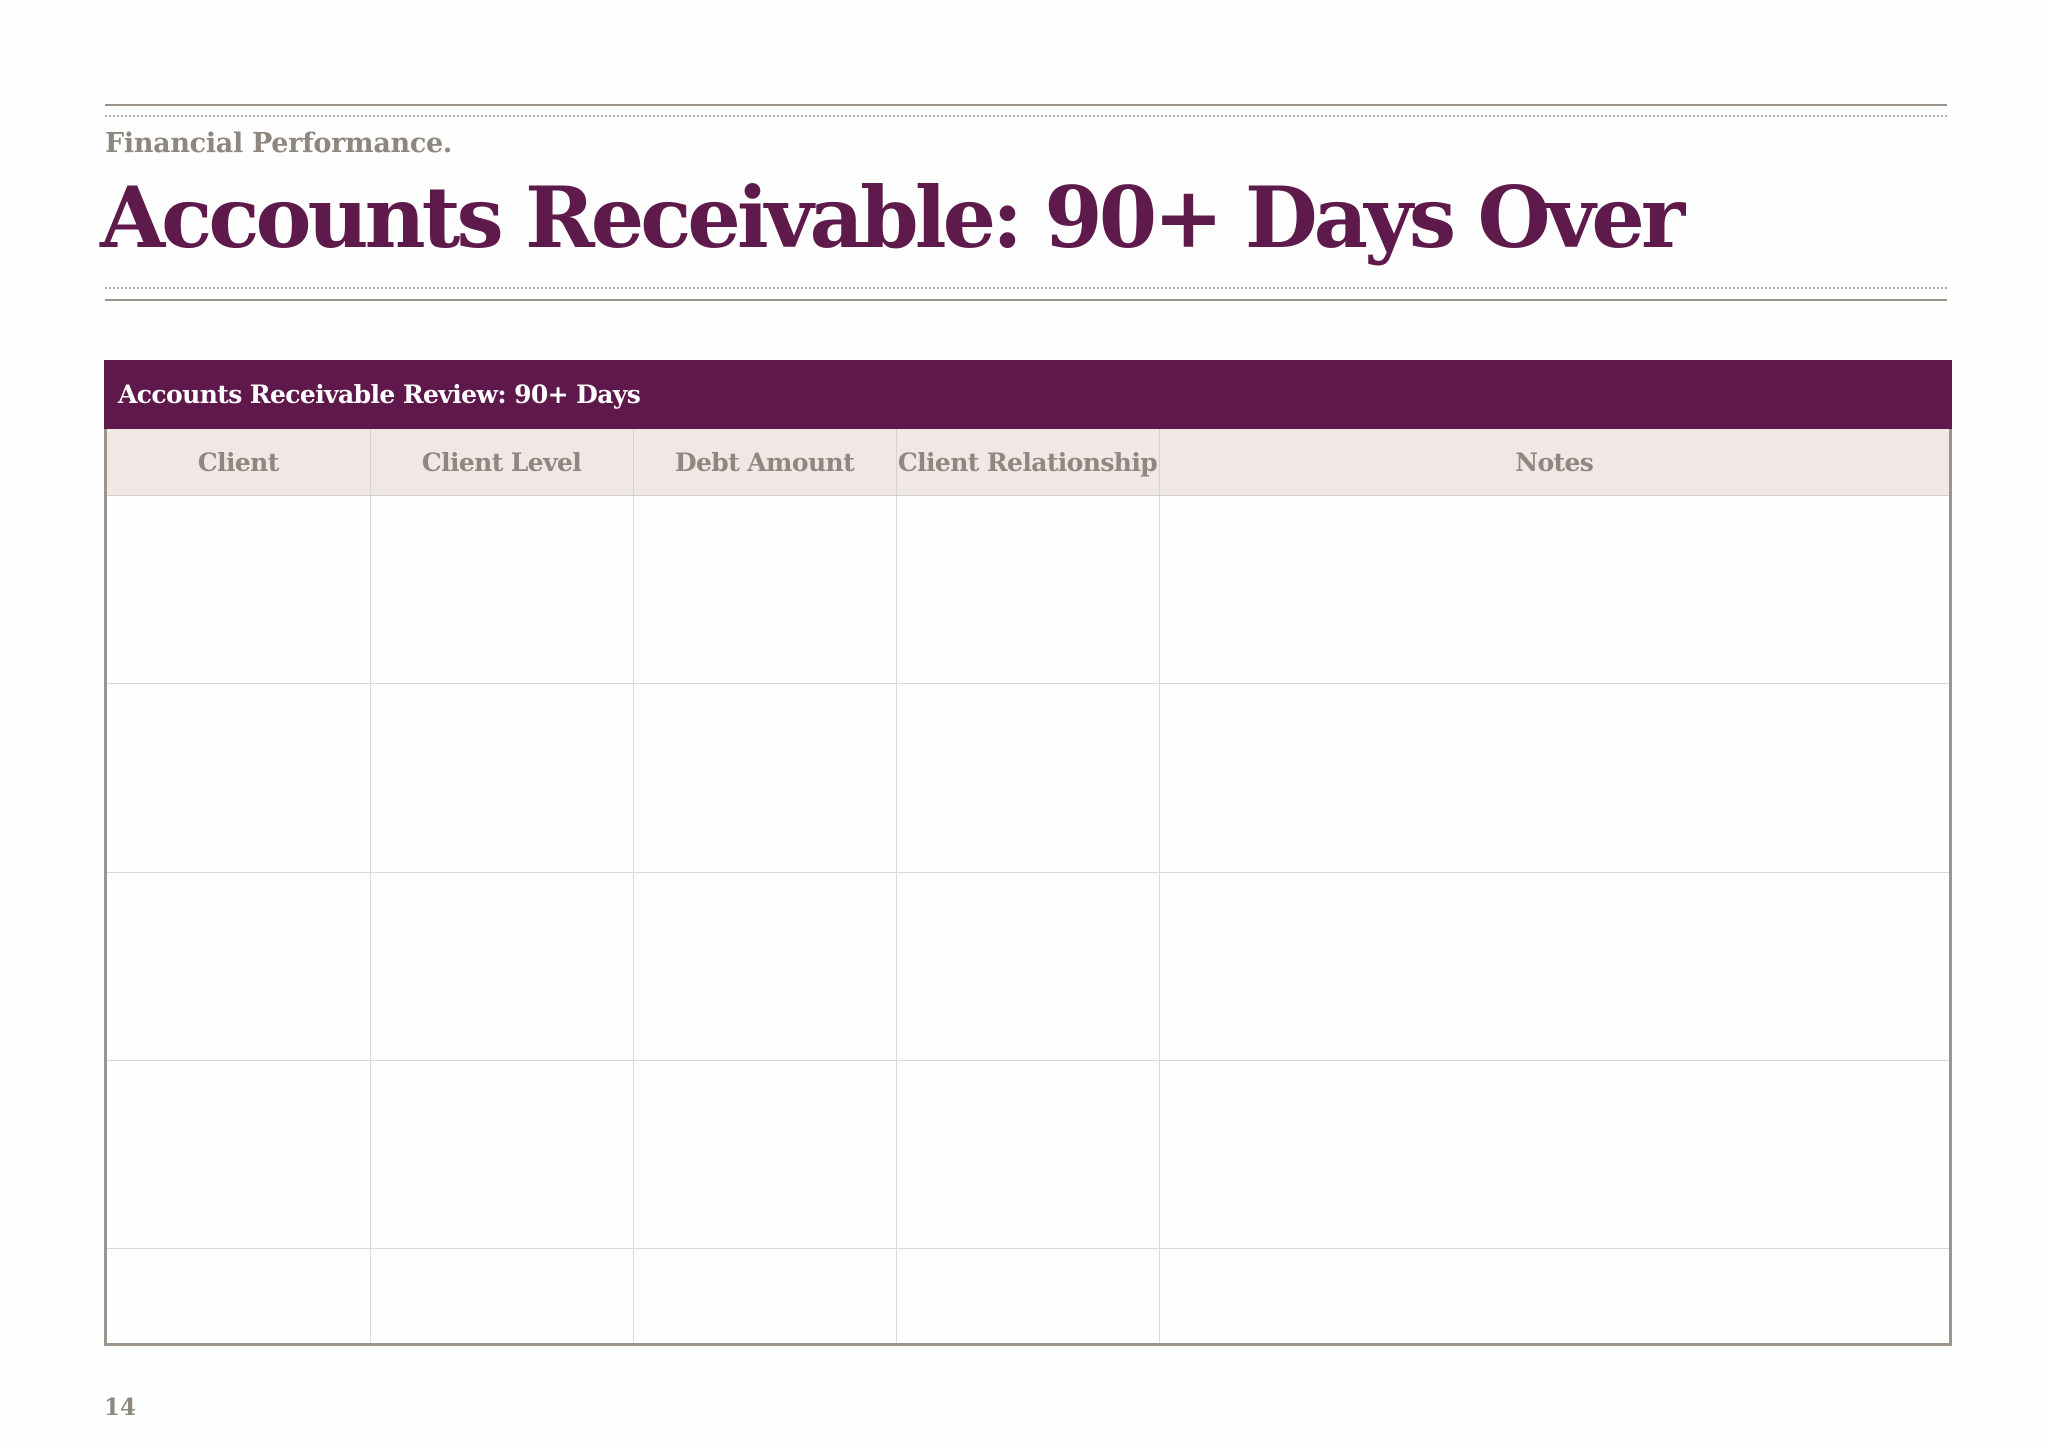  Describe the element at coordinates (120, 1407) in the screenshot. I see `page-number: 14` at that location.